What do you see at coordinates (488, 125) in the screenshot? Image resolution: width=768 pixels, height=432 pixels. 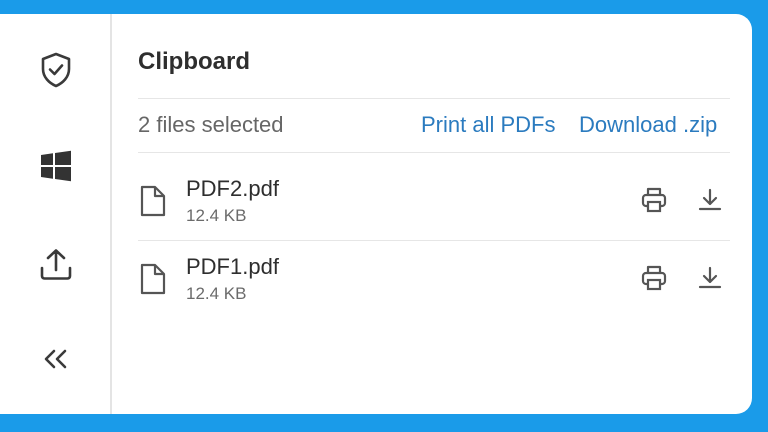 I see `print-all-pdfs-link: Print all PDFs` at bounding box center [488, 125].